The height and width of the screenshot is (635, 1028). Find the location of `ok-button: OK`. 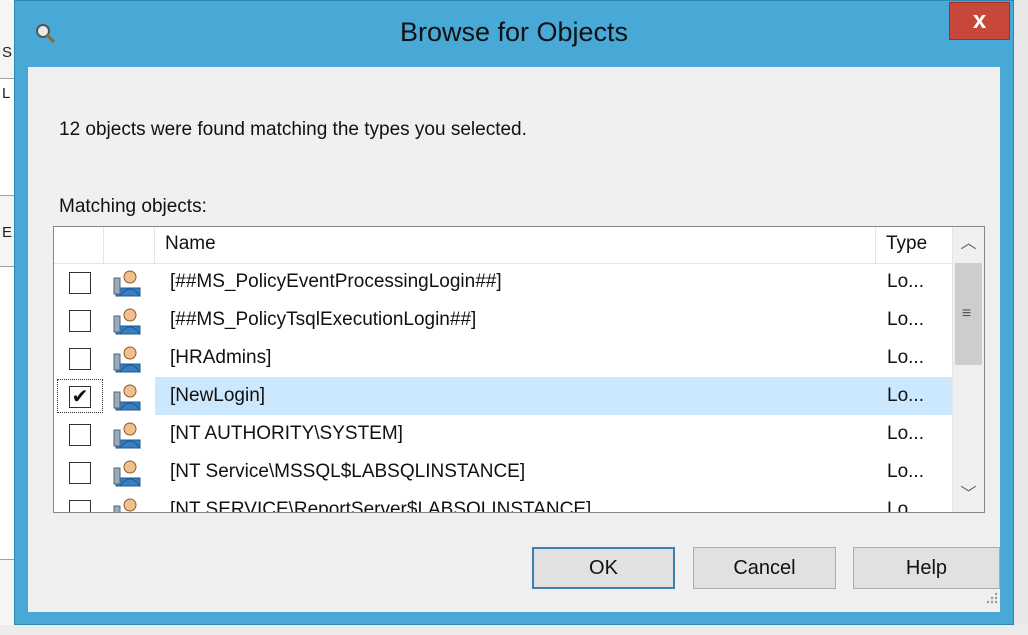

ok-button: OK is located at coordinates (603, 568).